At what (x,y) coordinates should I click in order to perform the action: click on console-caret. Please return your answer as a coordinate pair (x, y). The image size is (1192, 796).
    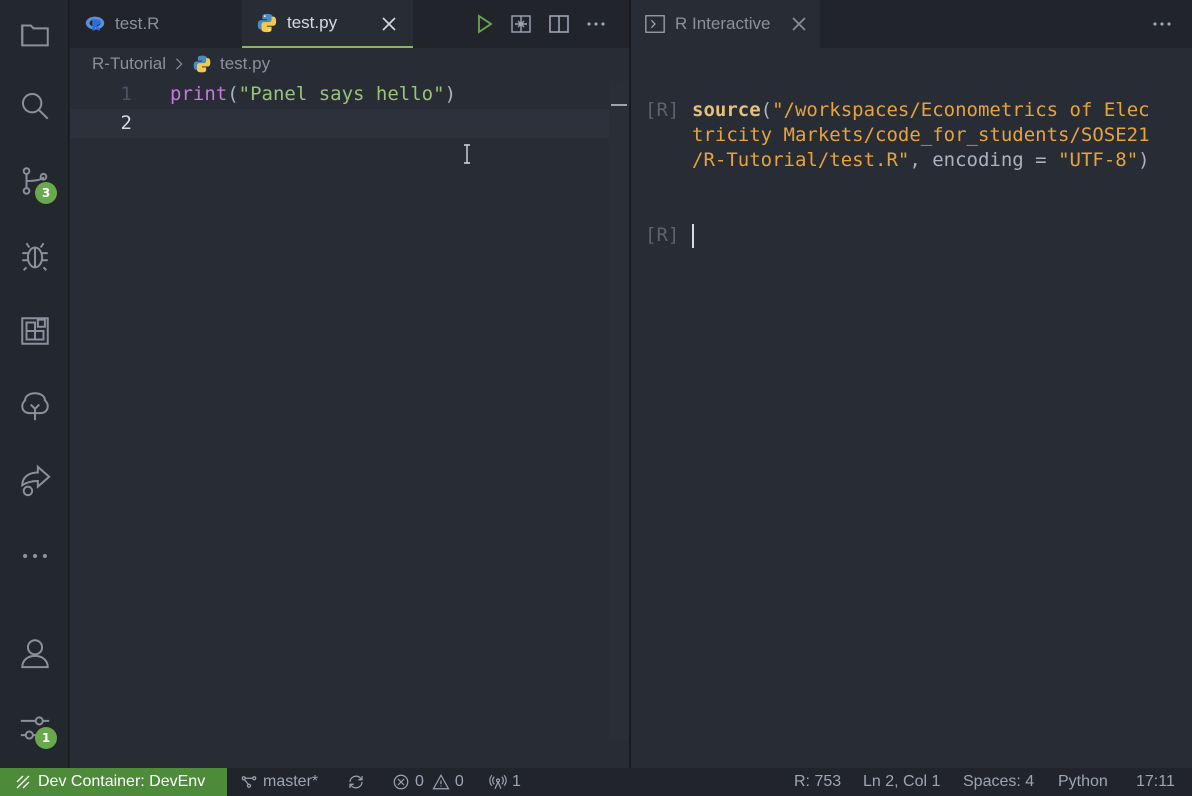
    Looking at the image, I should click on (693, 236).